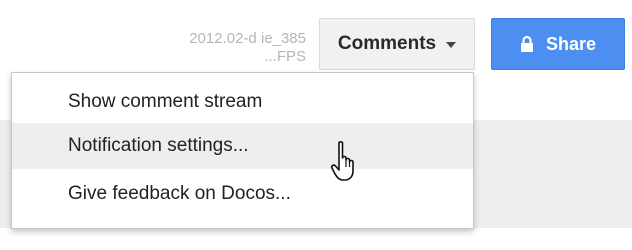 The image size is (632, 250). What do you see at coordinates (451, 45) in the screenshot?
I see `chevron-down-icon` at bounding box center [451, 45].